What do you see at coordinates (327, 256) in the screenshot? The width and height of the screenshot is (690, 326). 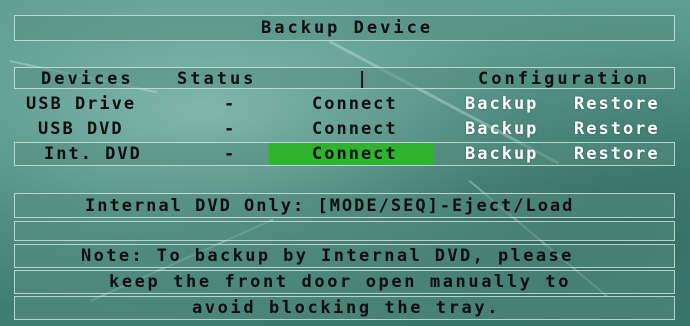 I see `note-line-1: Note: To backup by Internal DVD, please` at bounding box center [327, 256].